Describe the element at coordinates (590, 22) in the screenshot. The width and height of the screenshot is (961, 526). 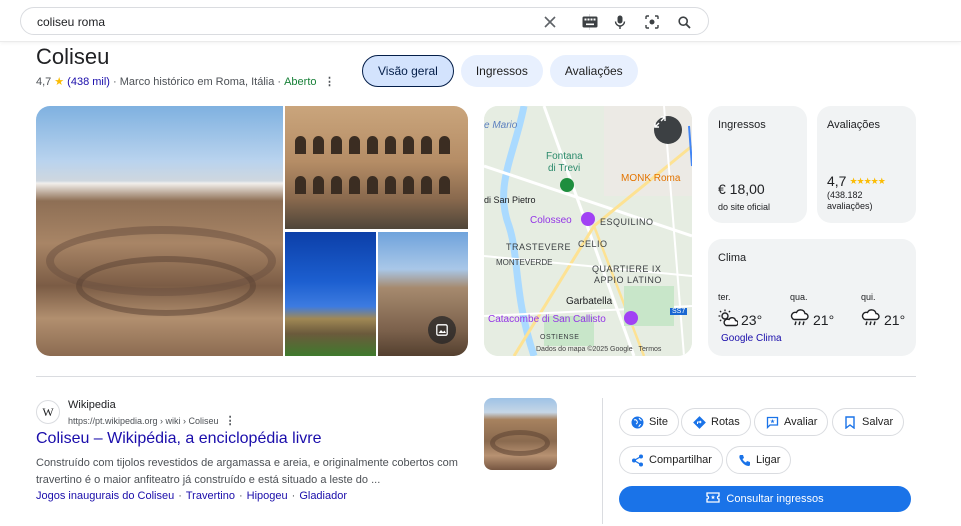
I see `keyboard-icon` at that location.